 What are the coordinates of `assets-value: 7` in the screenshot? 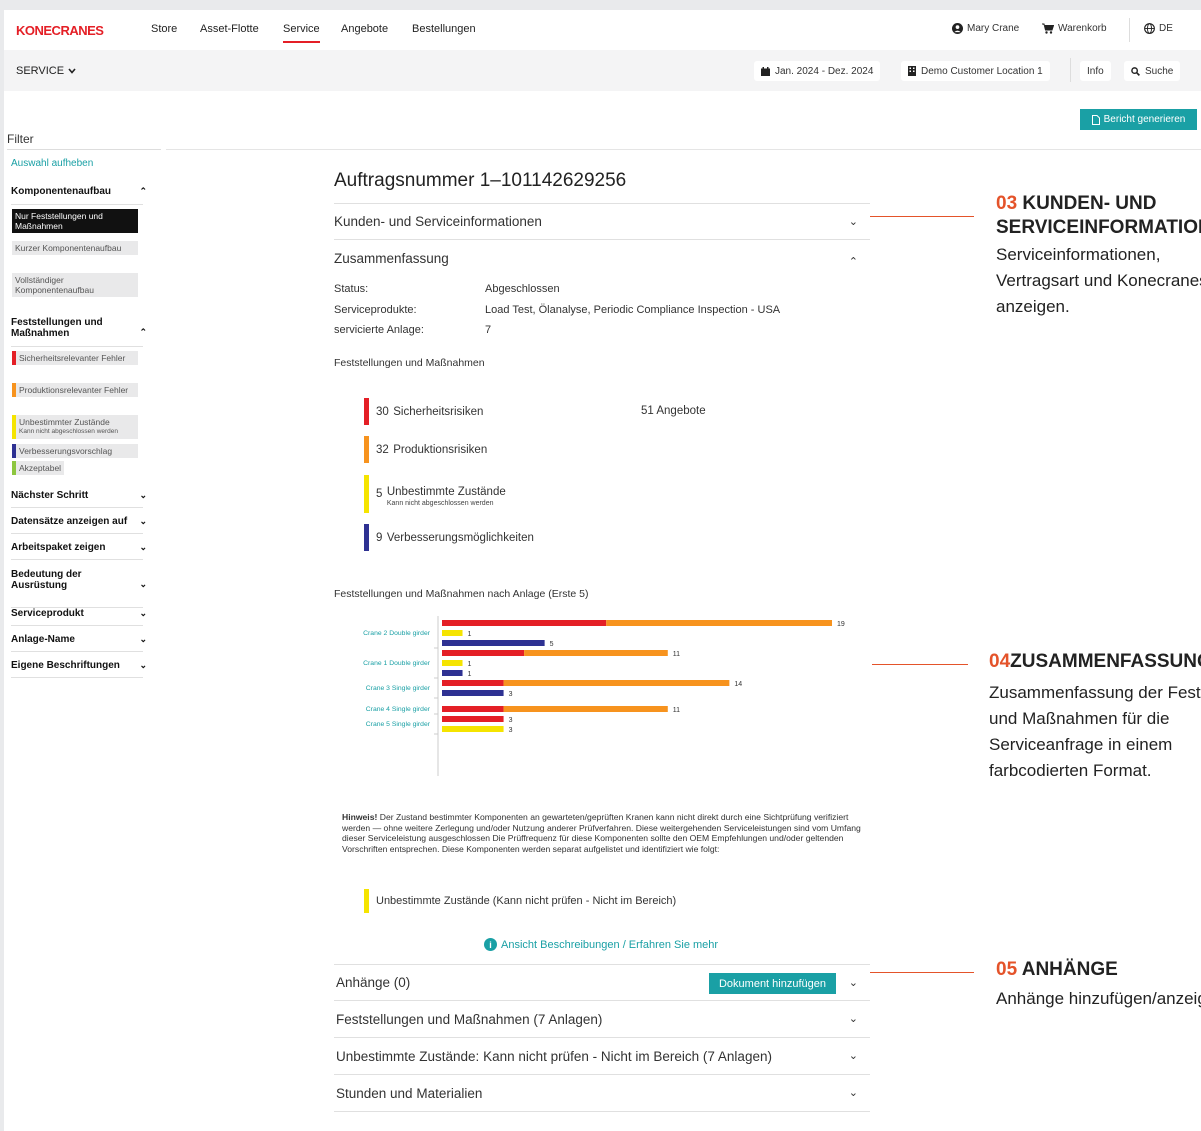 It's located at (488, 330).